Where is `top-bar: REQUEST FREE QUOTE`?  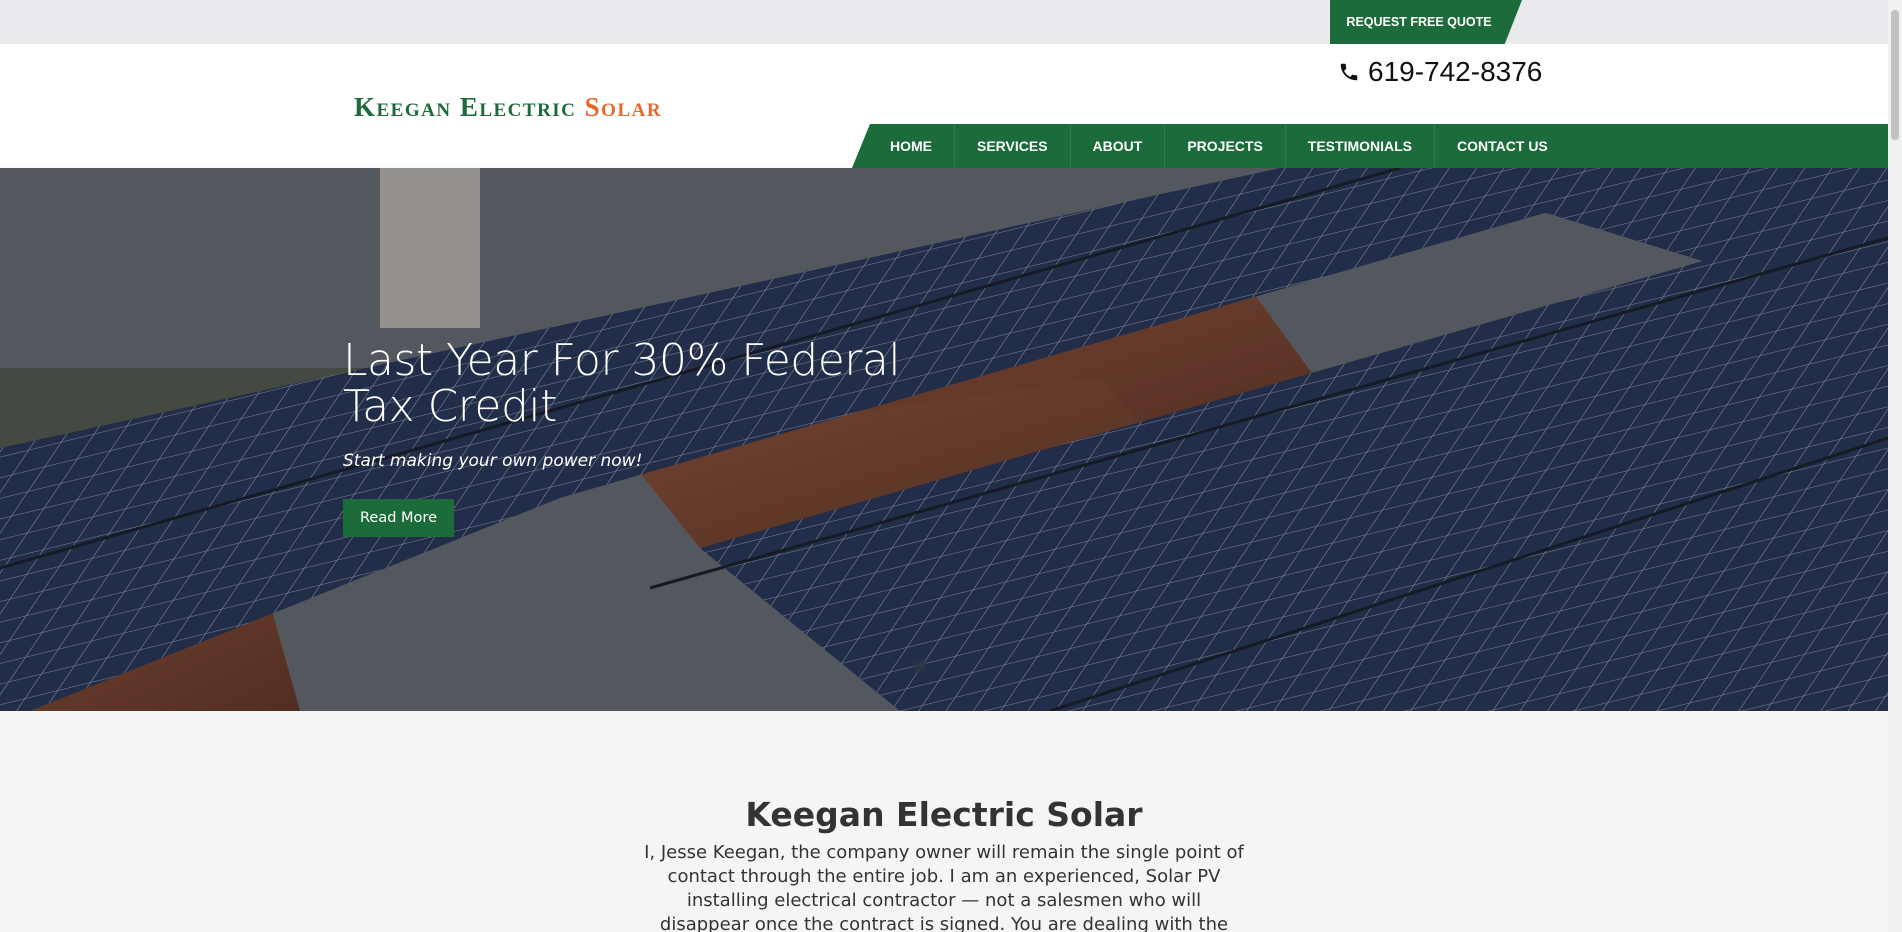
top-bar: REQUEST FREE QUOTE is located at coordinates (944, 22).